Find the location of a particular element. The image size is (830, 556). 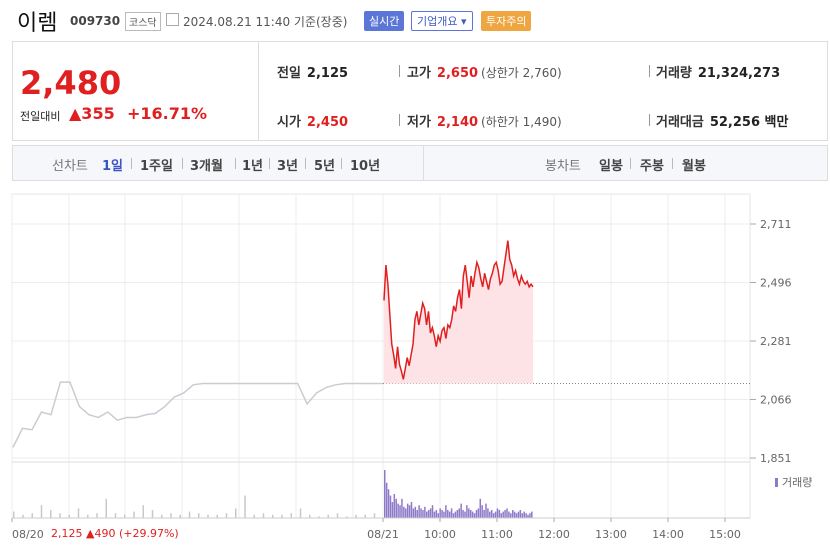

x-tick-label: 08/21 is located at coordinates (383, 534).